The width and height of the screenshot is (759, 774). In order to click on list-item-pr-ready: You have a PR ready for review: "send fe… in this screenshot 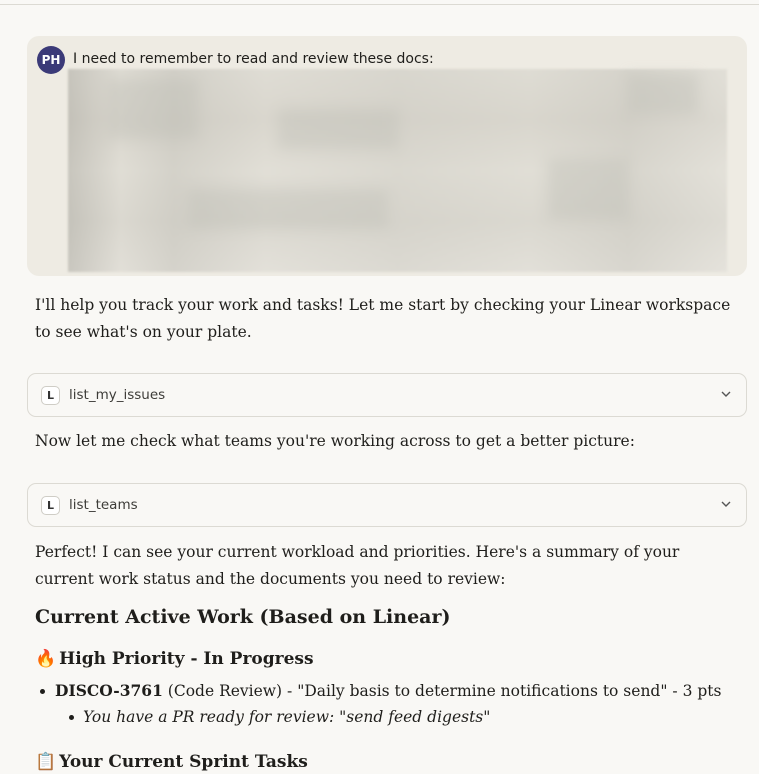, I will do `click(279, 717)`.